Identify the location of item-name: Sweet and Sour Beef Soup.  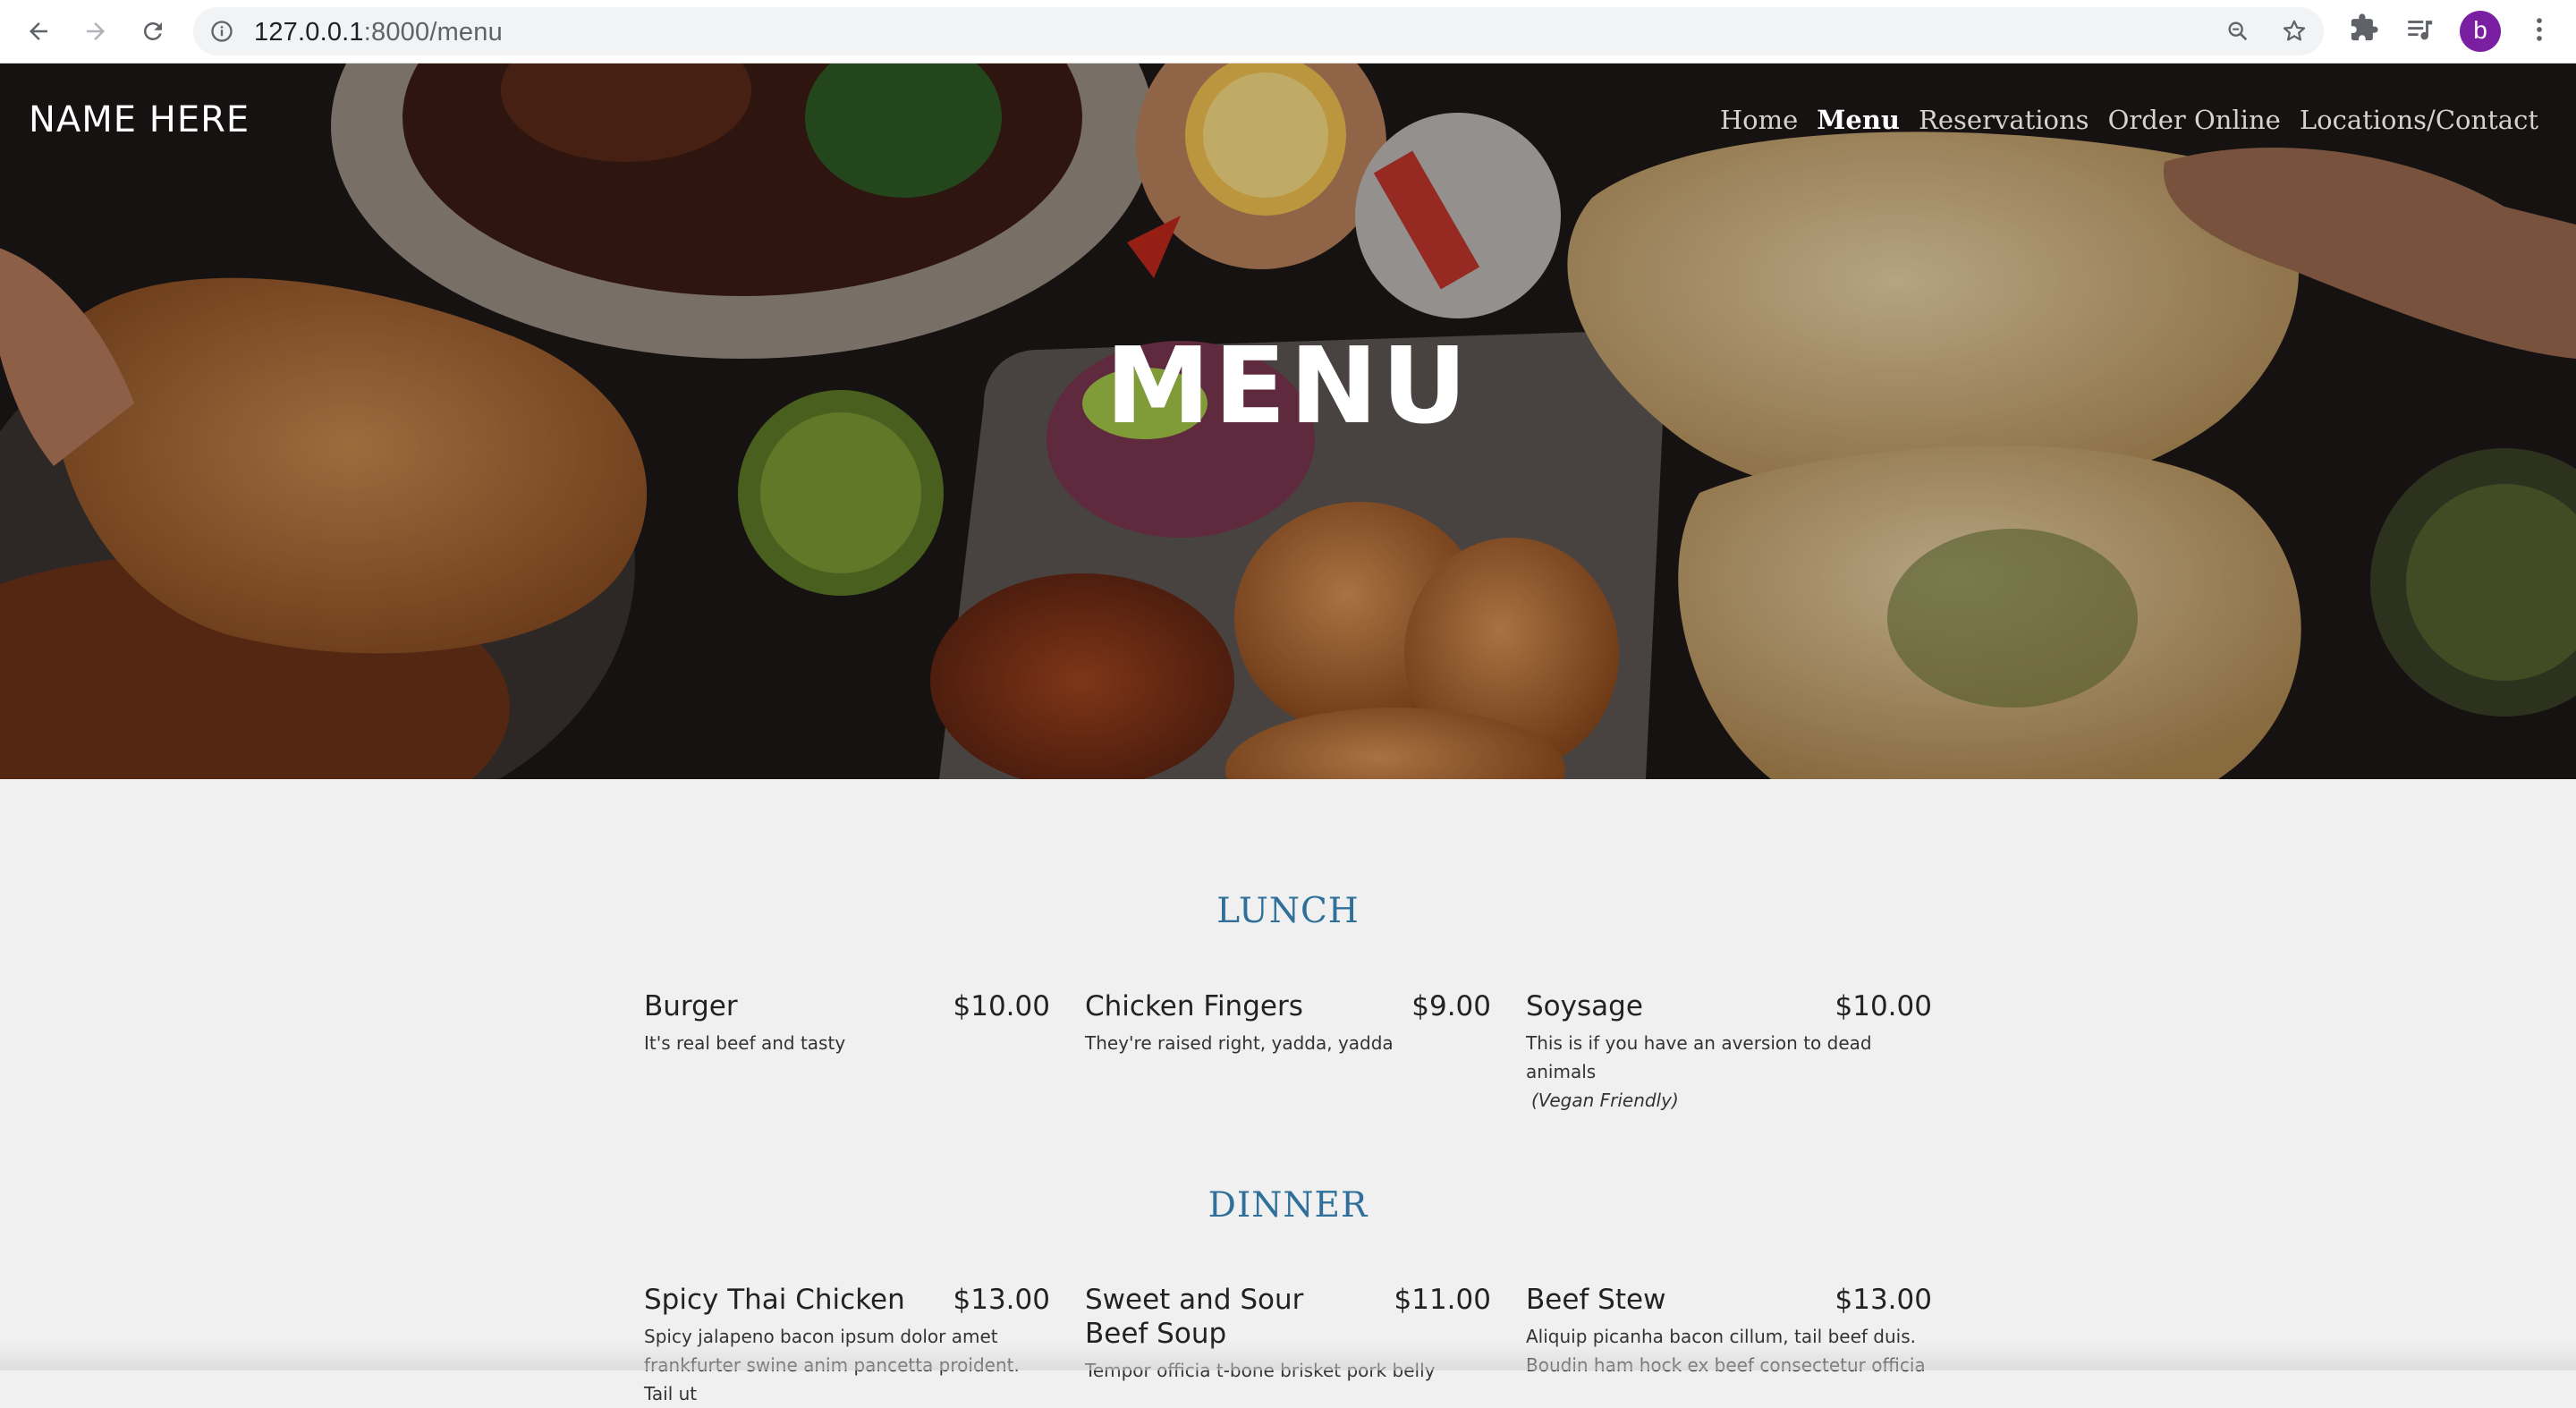
(1194, 1317).